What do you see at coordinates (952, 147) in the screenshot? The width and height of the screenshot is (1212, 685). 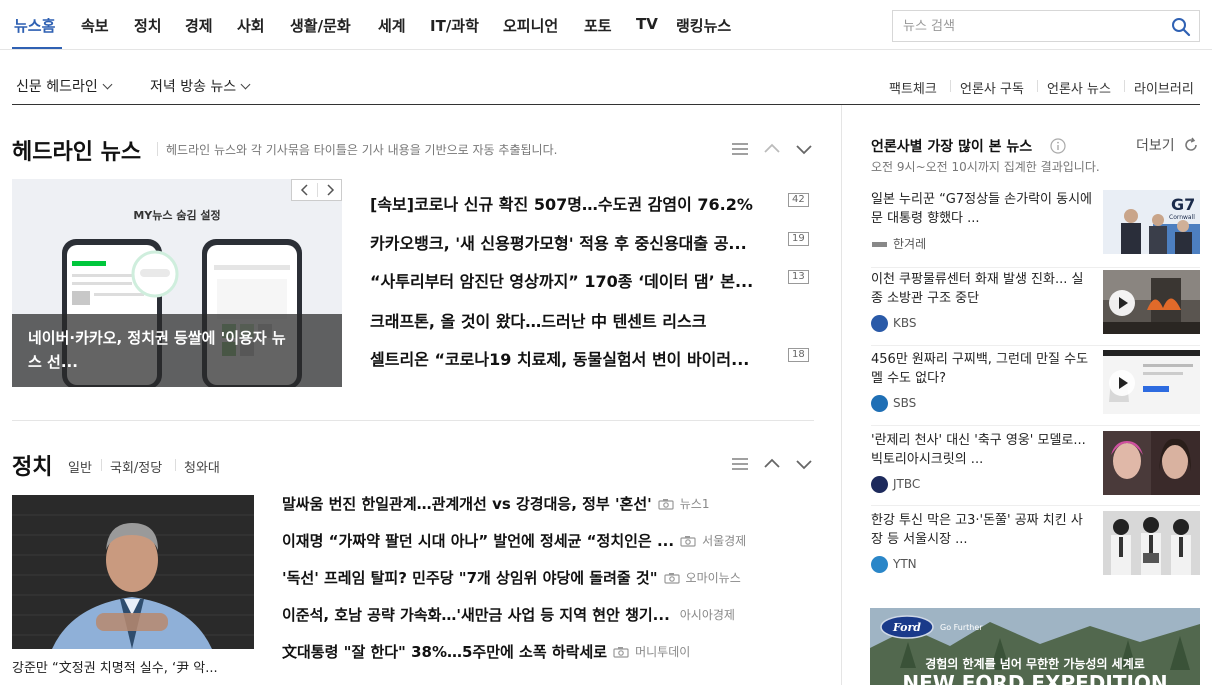 I see `ranking-title: 언론사별 가장 많이 본 뉴스` at bounding box center [952, 147].